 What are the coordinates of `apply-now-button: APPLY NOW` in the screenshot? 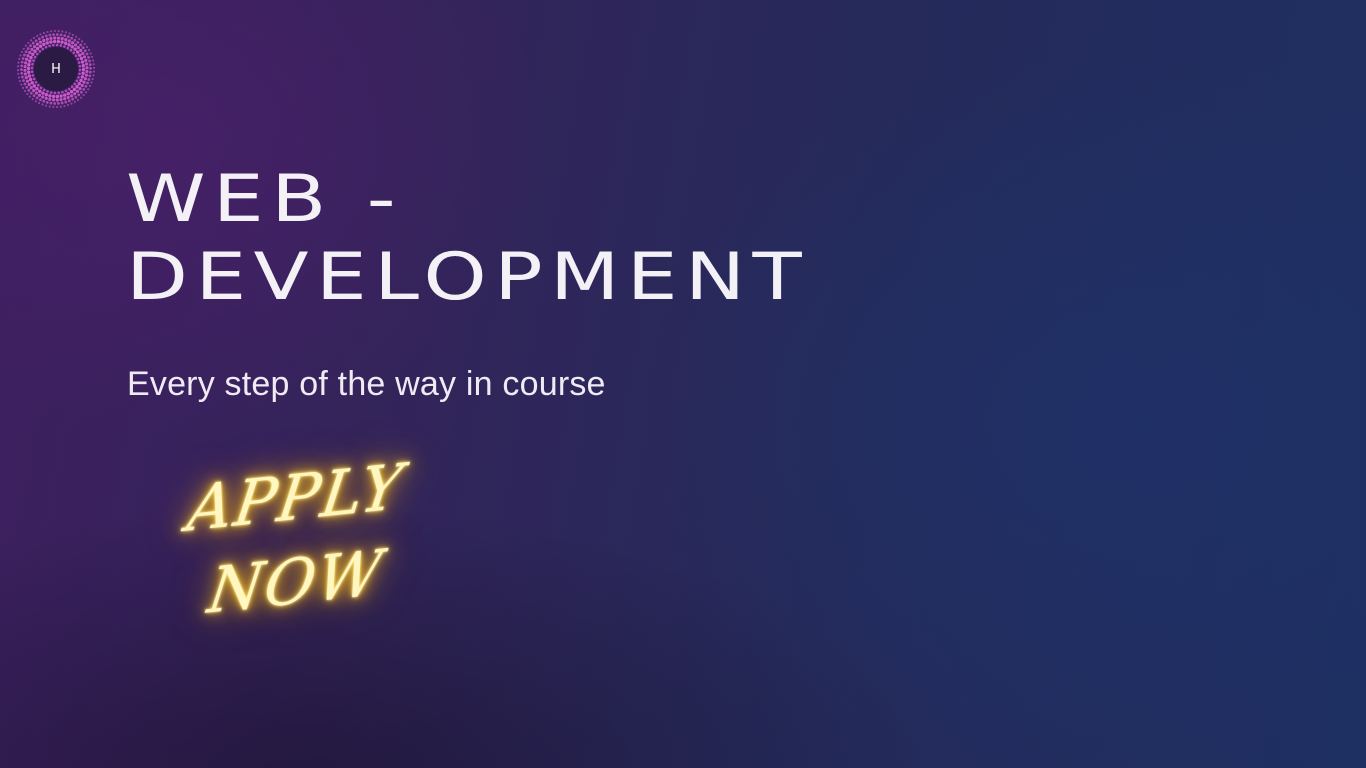 It's located at (296, 545).